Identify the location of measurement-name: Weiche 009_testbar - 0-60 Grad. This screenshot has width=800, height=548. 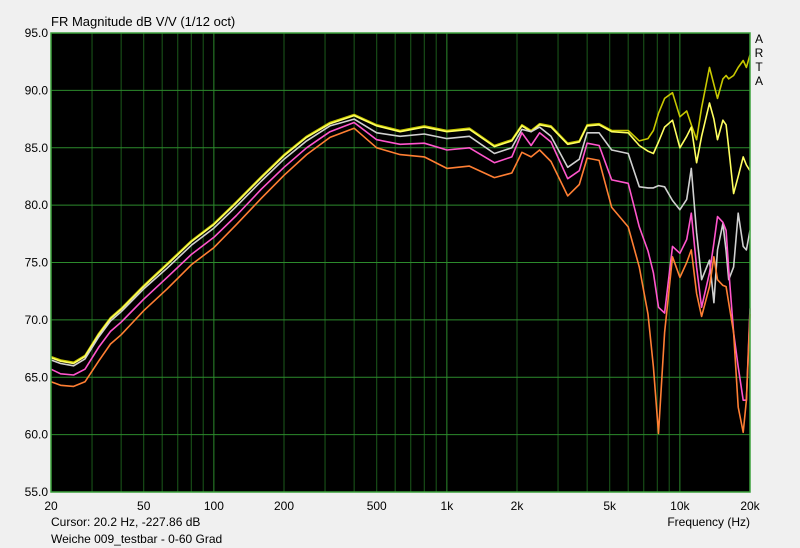
(137, 539).